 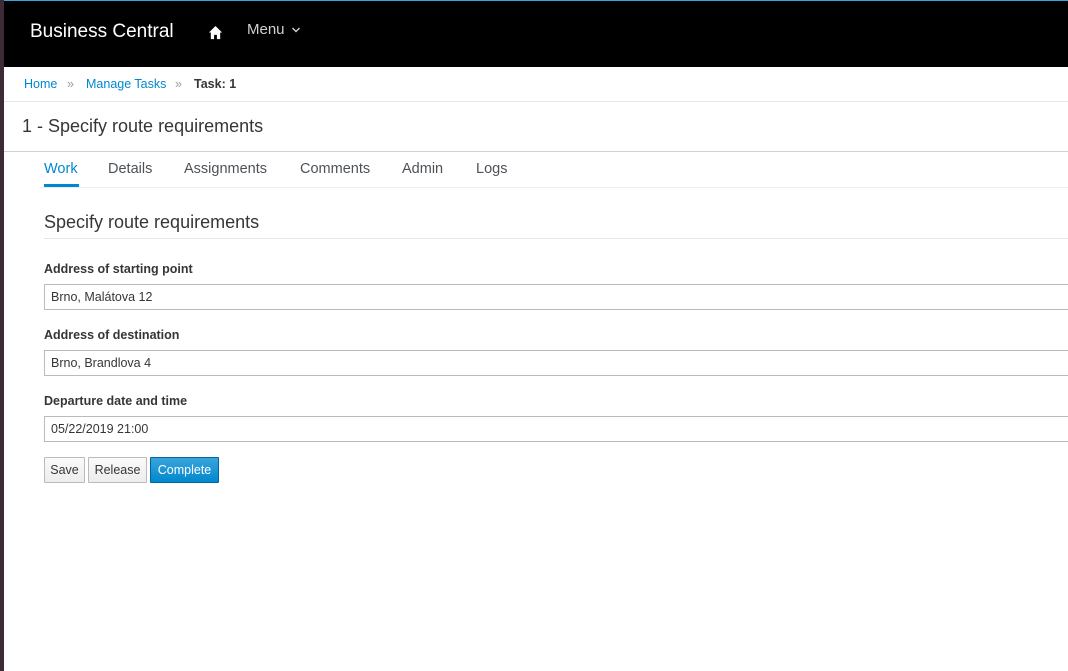 What do you see at coordinates (61, 185) in the screenshot?
I see `active-tab-indicator` at bounding box center [61, 185].